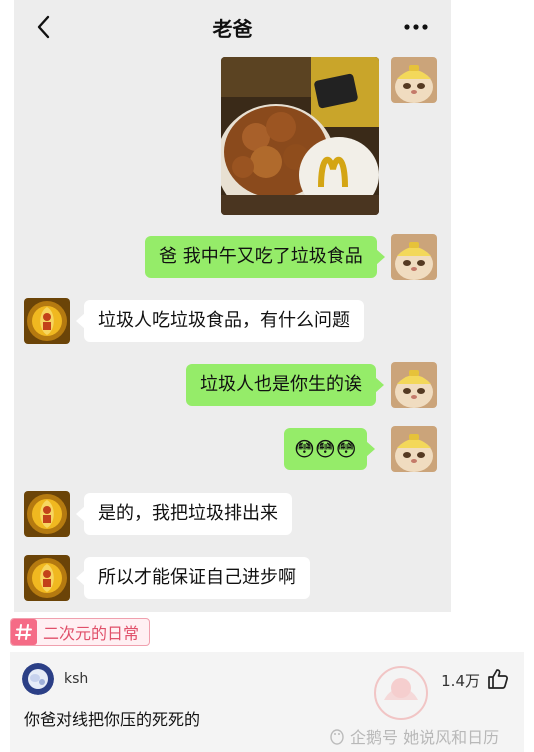  Describe the element at coordinates (193, 578) in the screenshot. I see `message-bubble-received: 所以才能保证自己进步啊` at that location.